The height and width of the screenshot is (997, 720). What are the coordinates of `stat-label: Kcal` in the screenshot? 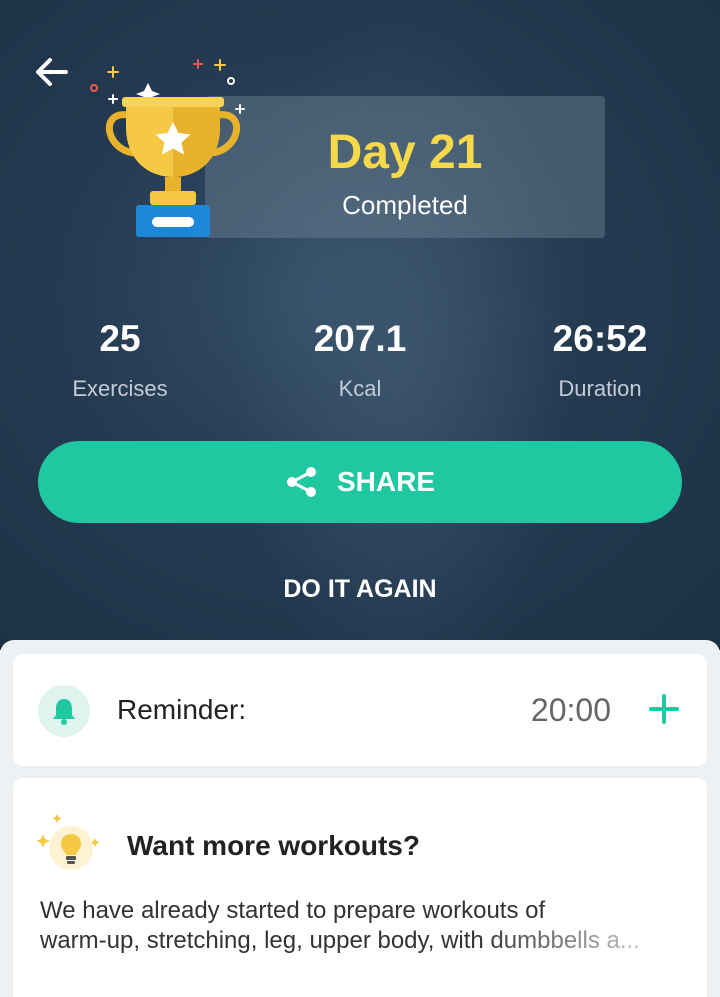 It's located at (360, 388).